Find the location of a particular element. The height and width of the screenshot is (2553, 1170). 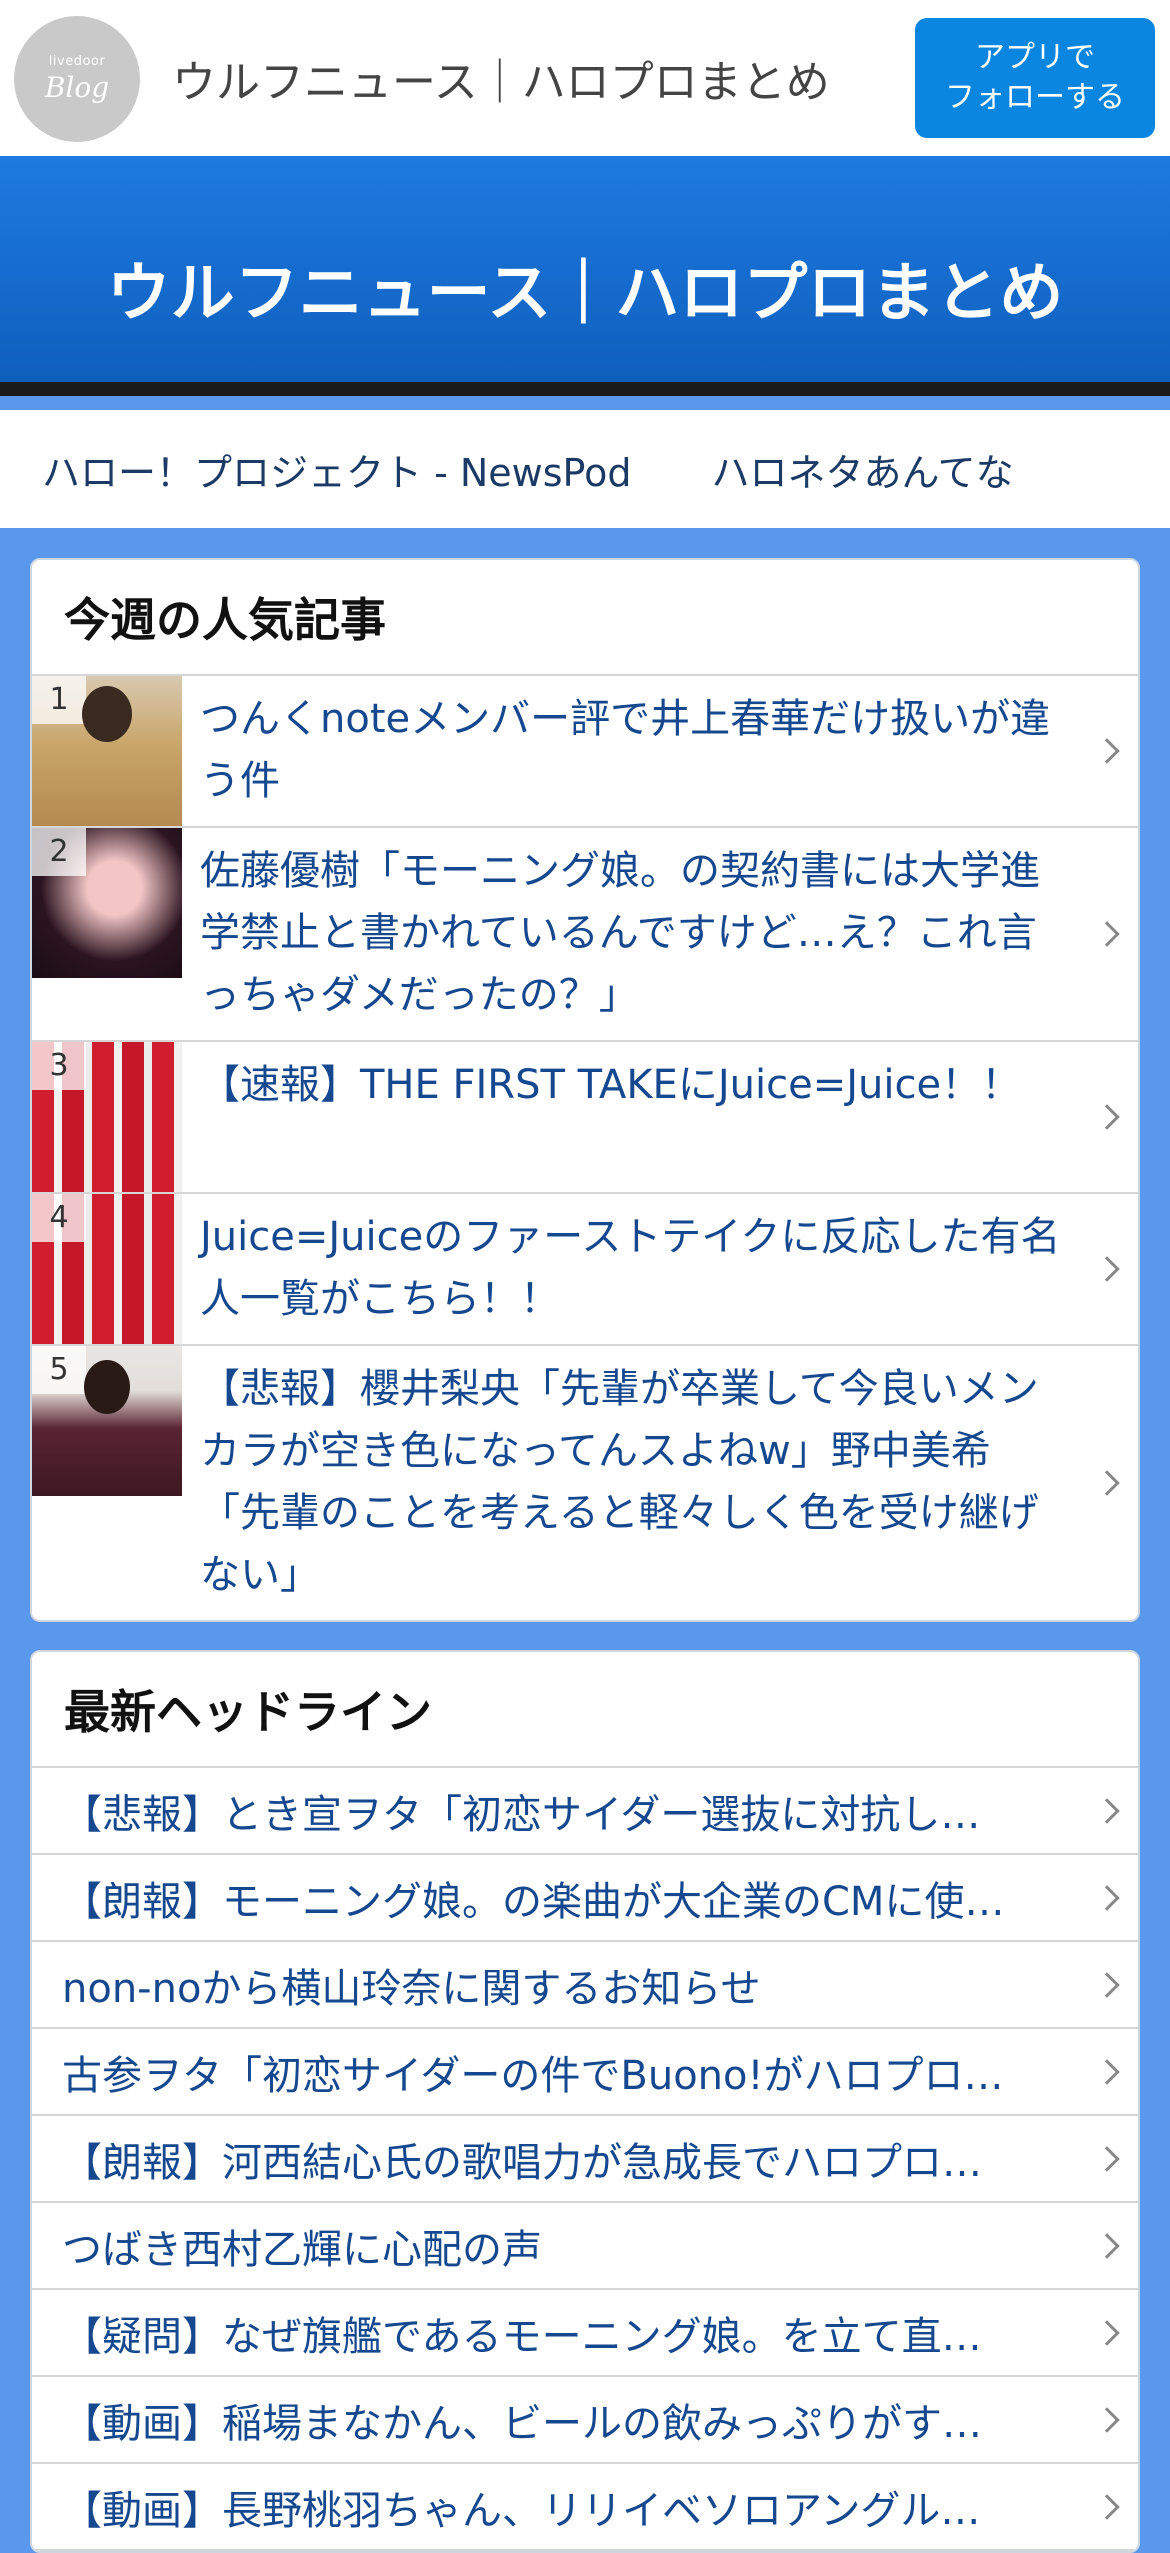

follow-button-line1: アプリで is located at coordinates (1035, 57).